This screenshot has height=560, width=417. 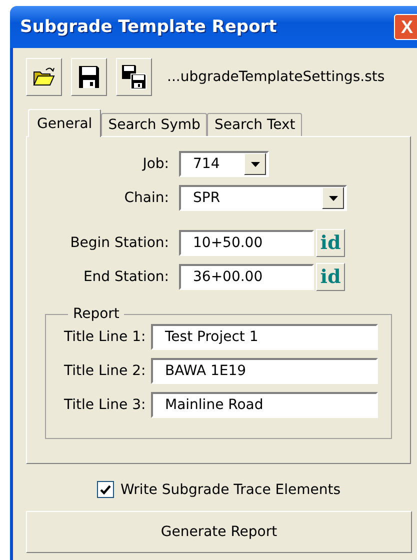 I want to click on field-label: Chain:, so click(x=146, y=198).